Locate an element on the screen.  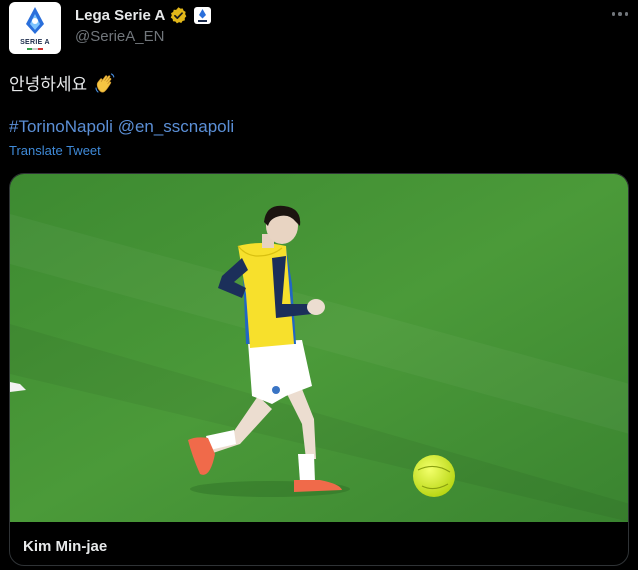
waving-hand-icon is located at coordinates (105, 82).